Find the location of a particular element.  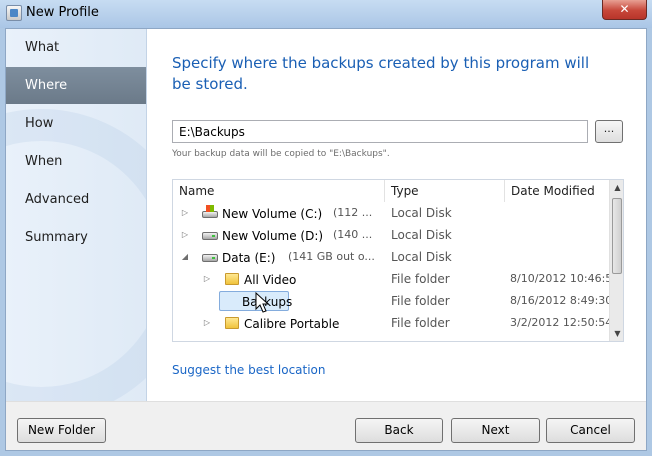

tree-row: ▷ New Volume (C:) (112 ... Local Disk is located at coordinates (391, 213).